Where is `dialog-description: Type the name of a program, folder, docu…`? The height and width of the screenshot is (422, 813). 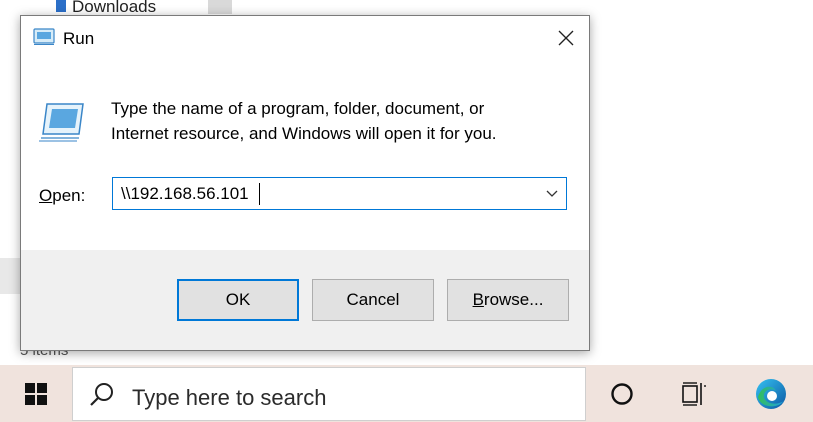 dialog-description: Type the name of a program, folder, docu… is located at coordinates (341, 121).